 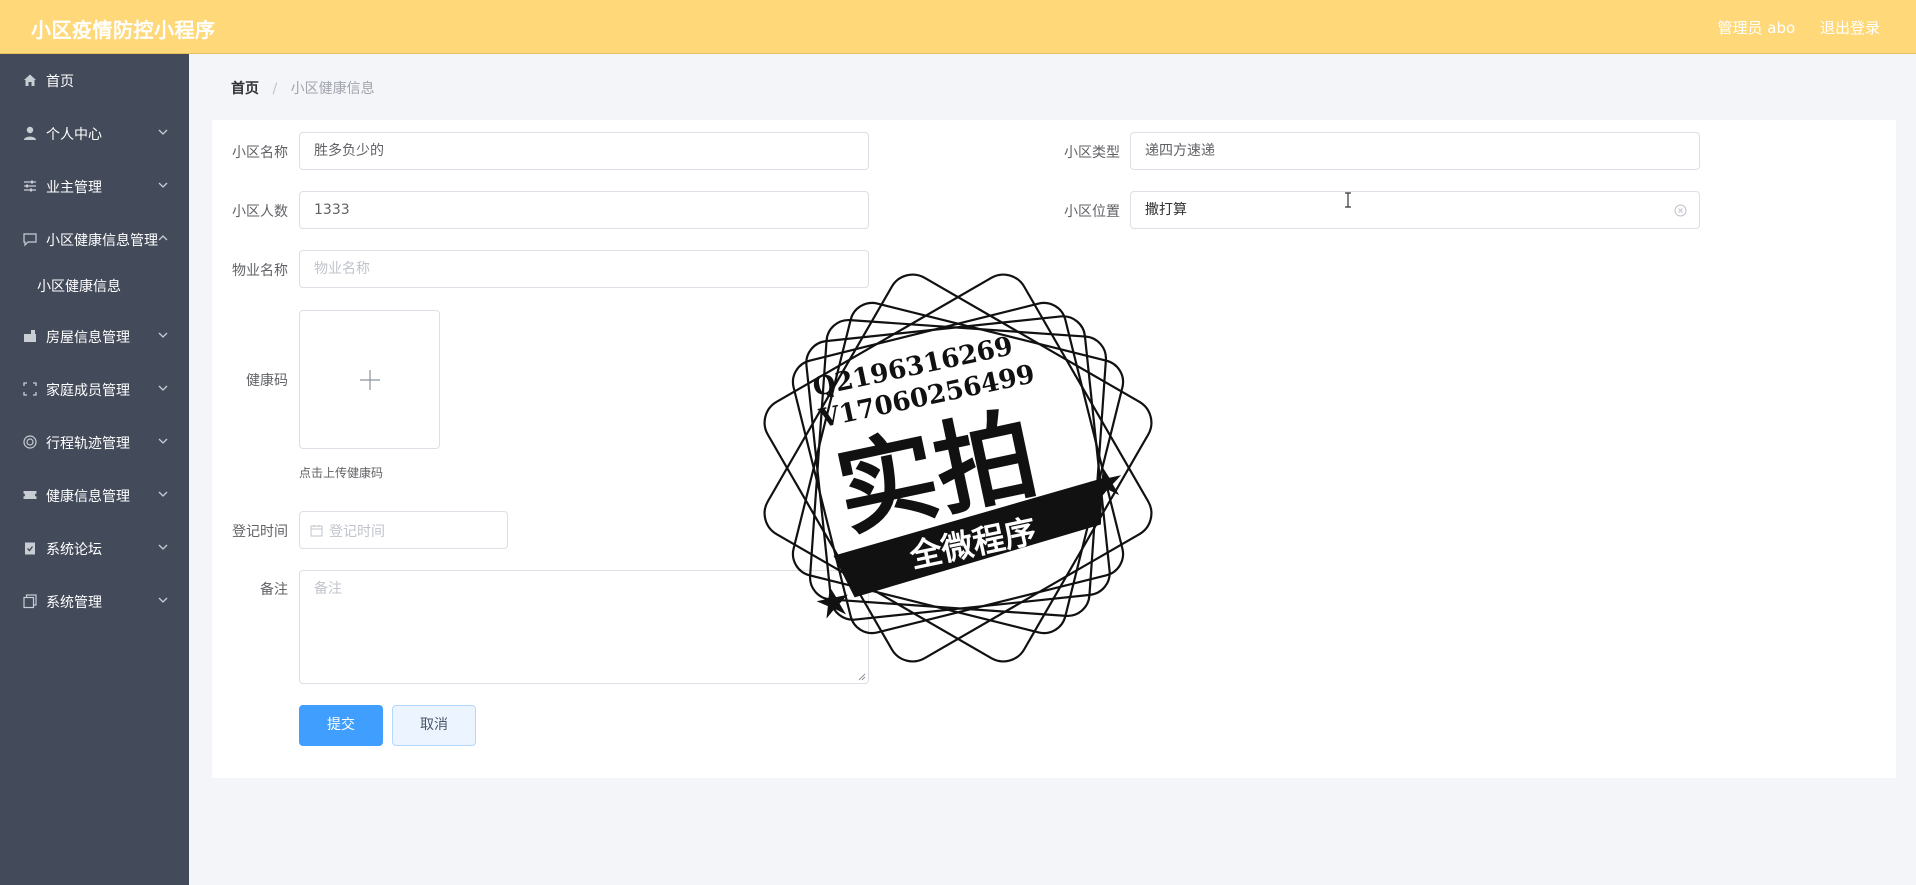 What do you see at coordinates (403, 530) in the screenshot?
I see `register-time-picker: 登记时间` at bounding box center [403, 530].